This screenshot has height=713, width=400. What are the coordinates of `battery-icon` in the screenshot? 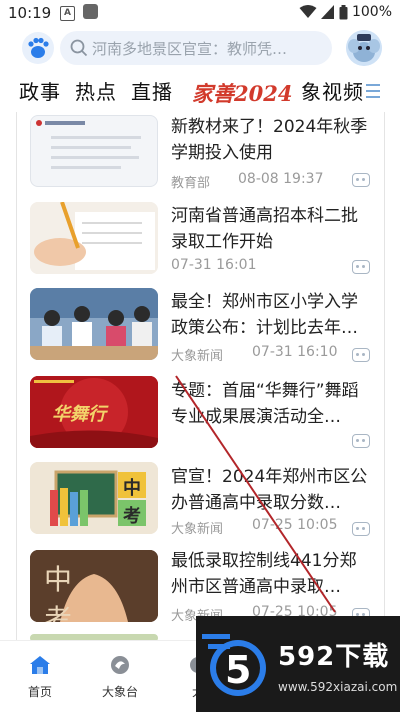 It's located at (343, 11).